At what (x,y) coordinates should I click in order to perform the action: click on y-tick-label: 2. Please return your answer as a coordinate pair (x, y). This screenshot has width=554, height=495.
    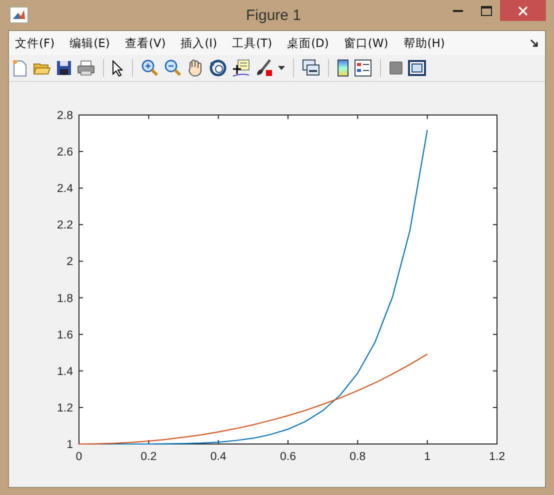
    Looking at the image, I should click on (69, 262).